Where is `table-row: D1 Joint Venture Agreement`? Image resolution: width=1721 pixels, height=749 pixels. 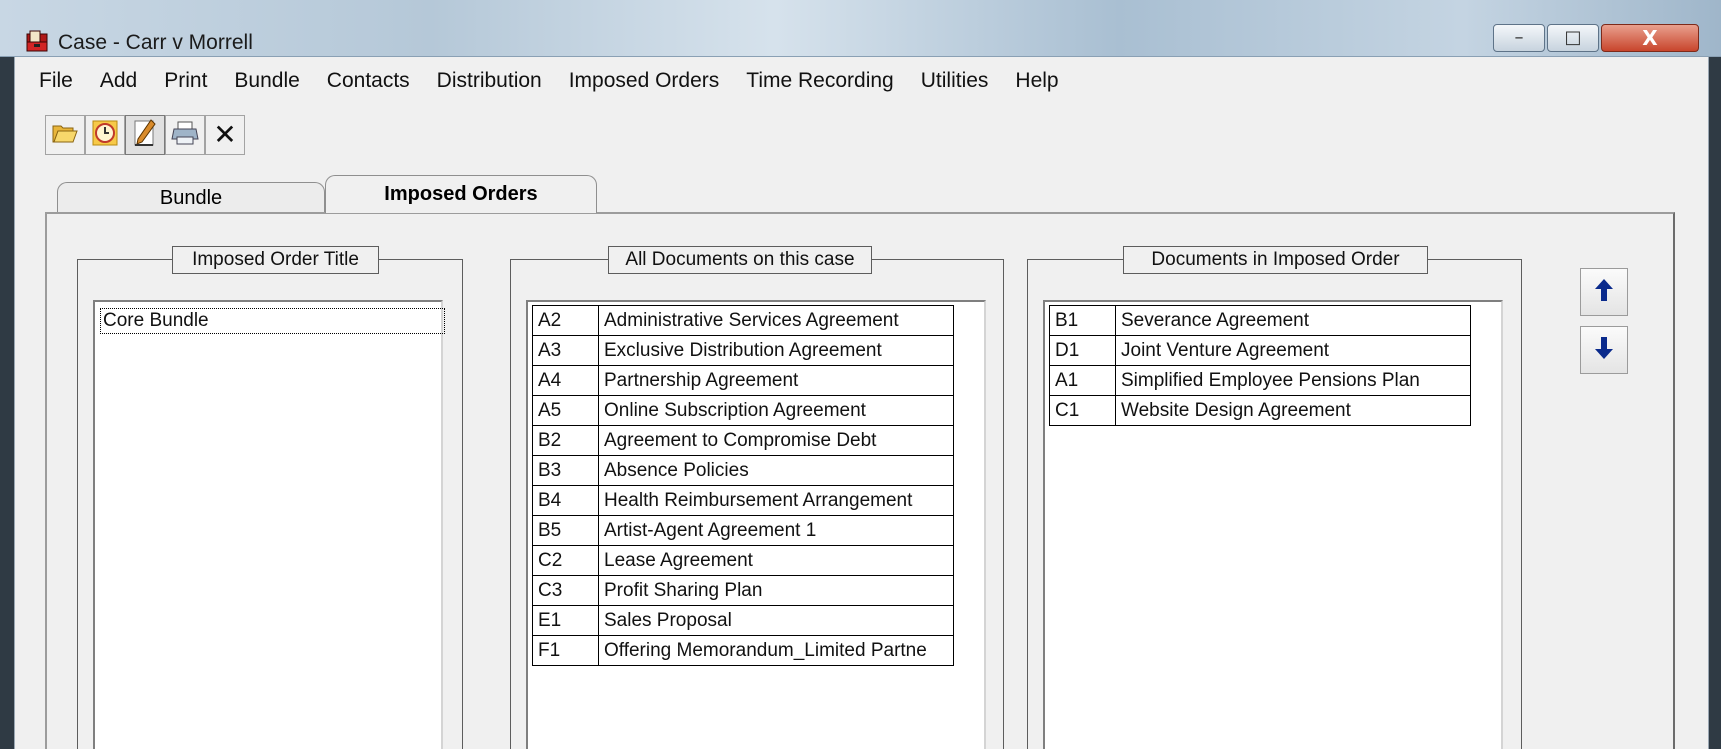
table-row: D1 Joint Venture Agreement is located at coordinates (1260, 350).